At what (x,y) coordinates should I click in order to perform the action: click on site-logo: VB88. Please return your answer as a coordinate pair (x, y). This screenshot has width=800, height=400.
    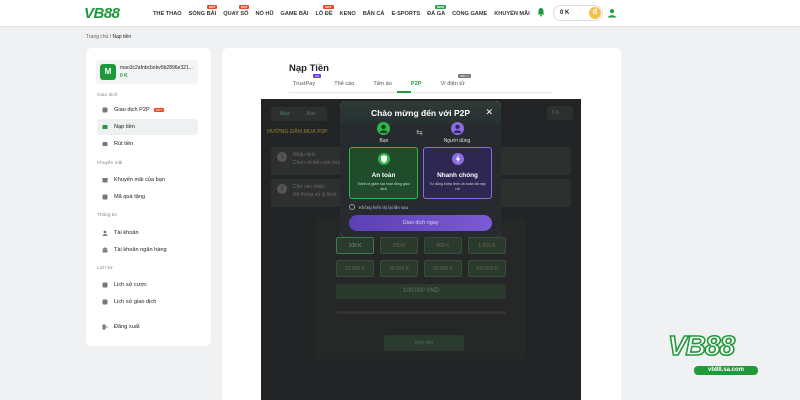
    Looking at the image, I should click on (102, 13).